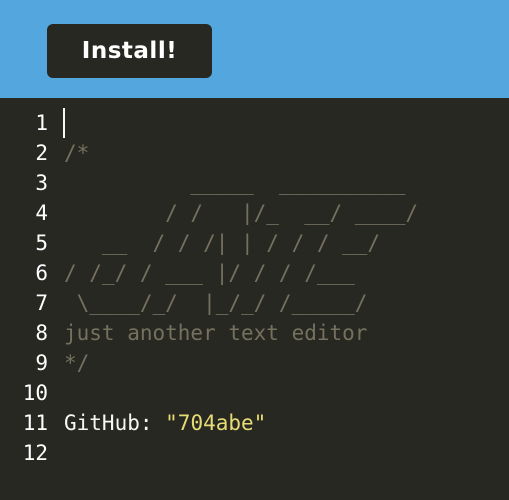  What do you see at coordinates (41, 243) in the screenshot?
I see `line-number: 5` at bounding box center [41, 243].